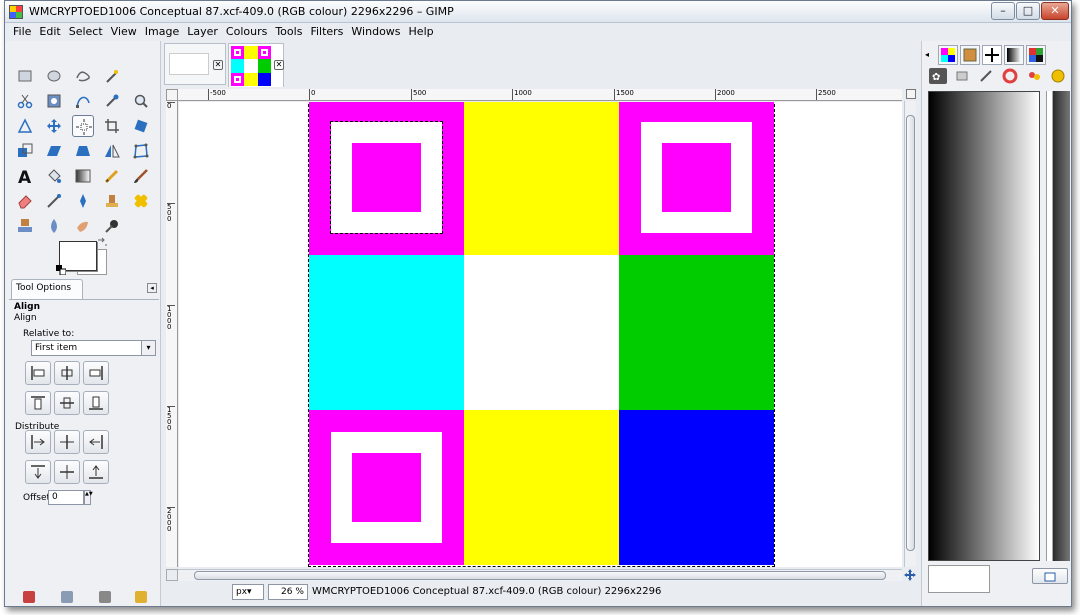  I want to click on dodge-burn-icon, so click(112, 226).